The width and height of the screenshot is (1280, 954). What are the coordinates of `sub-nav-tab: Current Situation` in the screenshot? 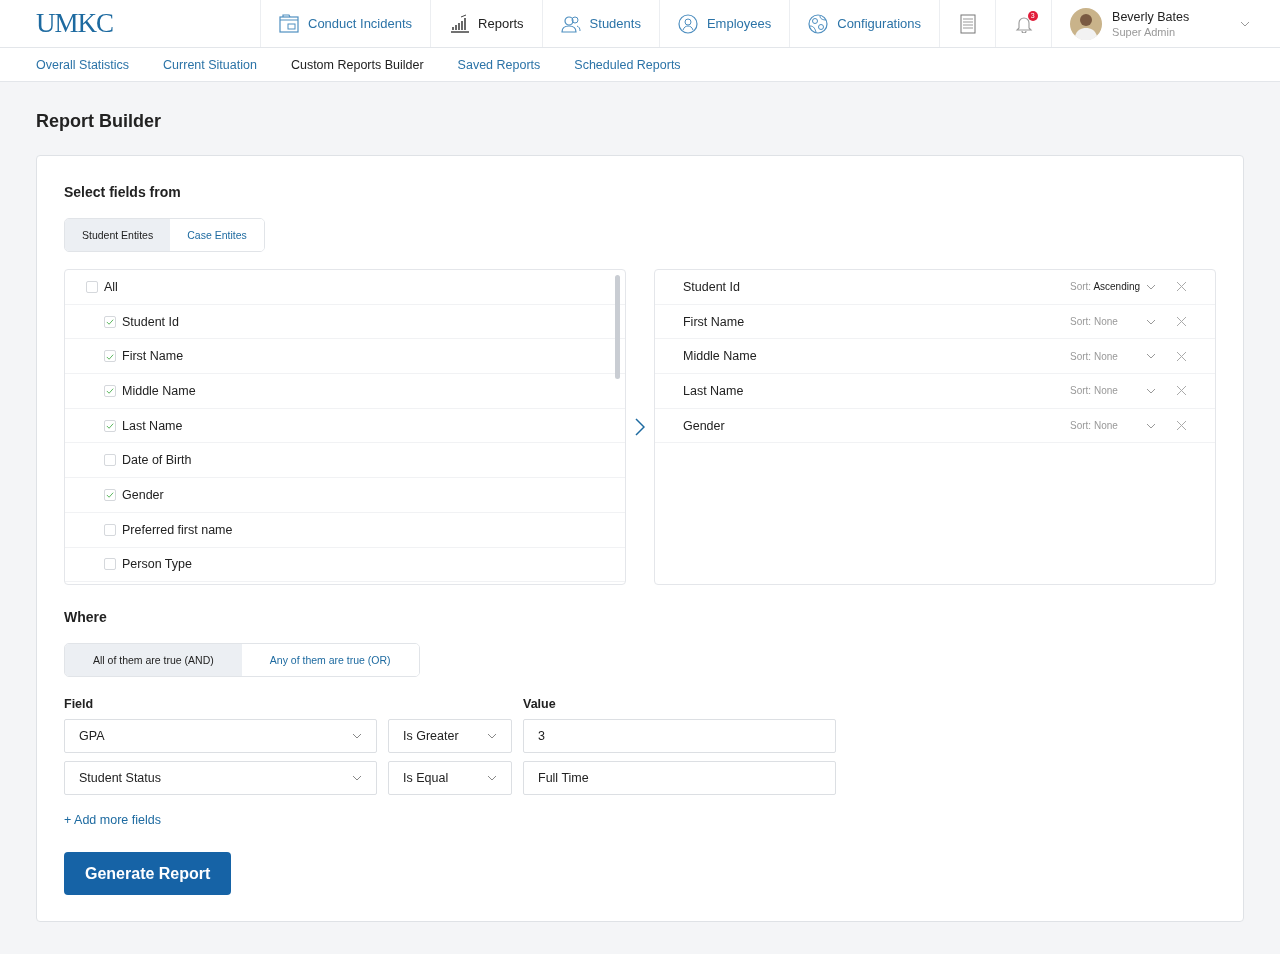 It's located at (210, 64).